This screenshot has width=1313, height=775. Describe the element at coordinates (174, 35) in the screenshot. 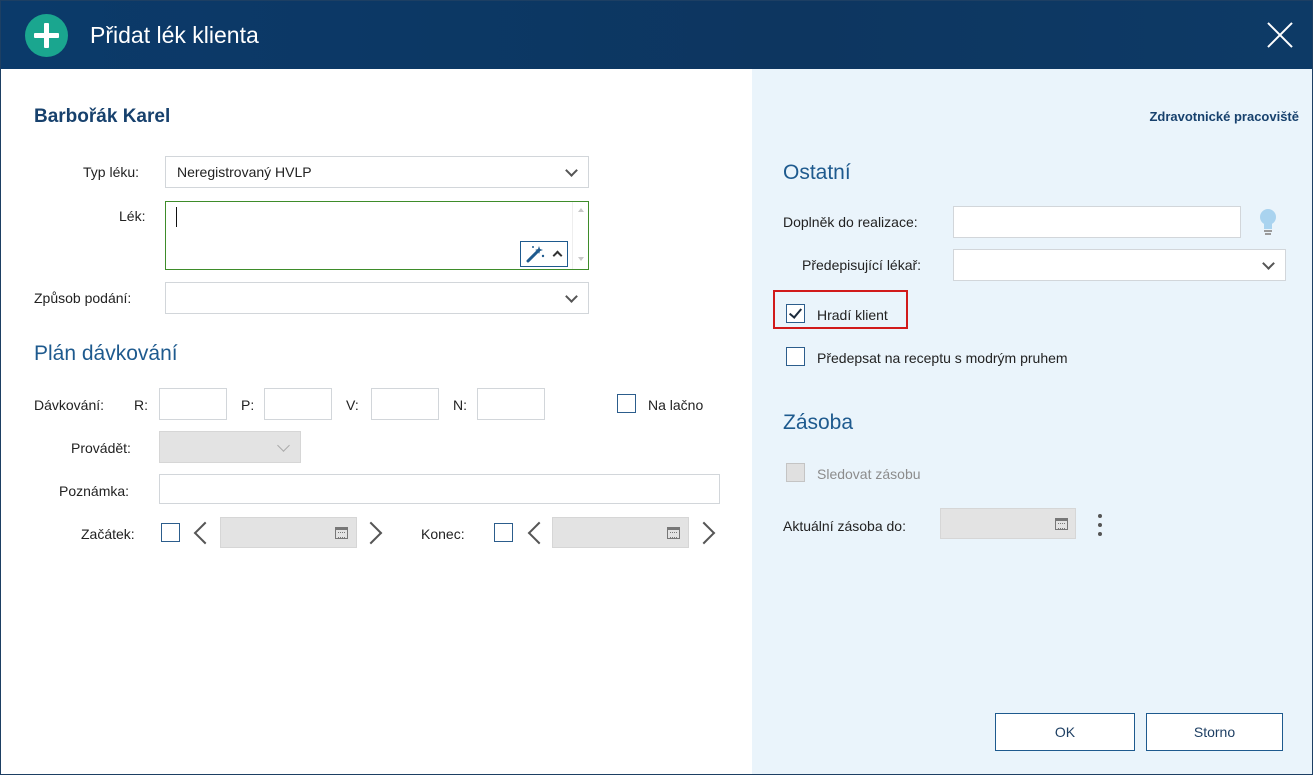

I see `dialog-title: Přidat lék klienta` at that location.